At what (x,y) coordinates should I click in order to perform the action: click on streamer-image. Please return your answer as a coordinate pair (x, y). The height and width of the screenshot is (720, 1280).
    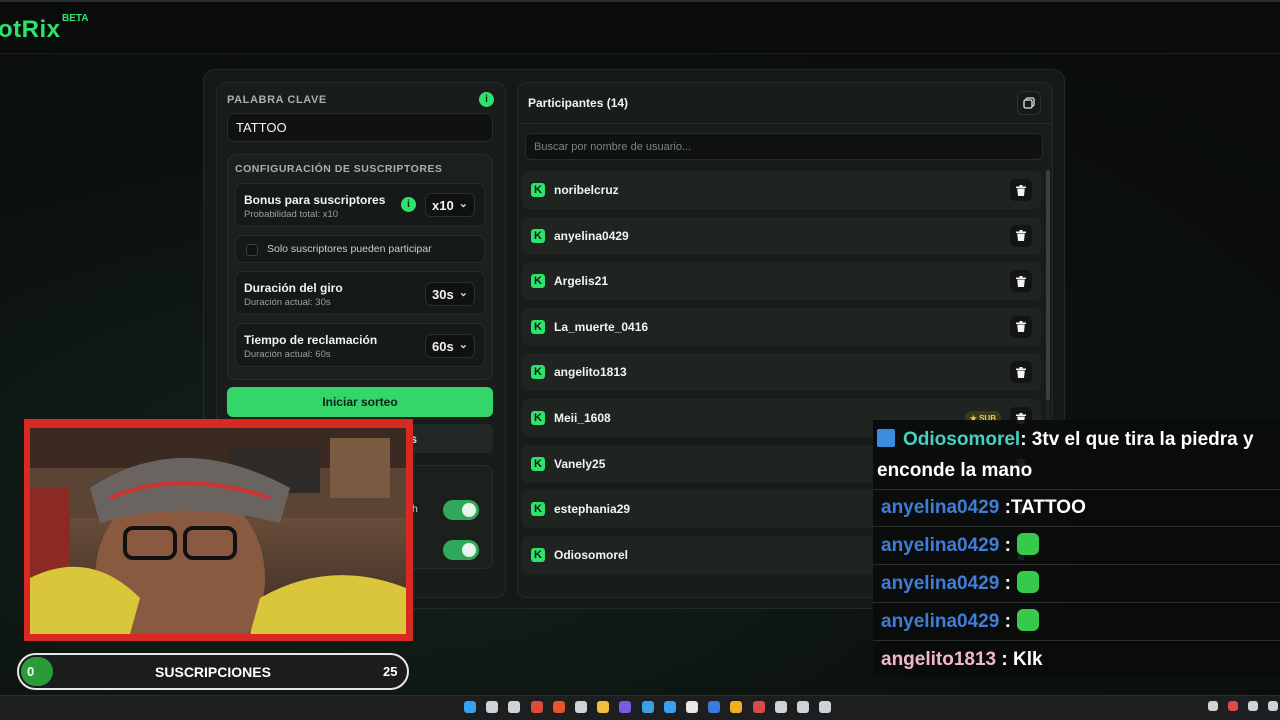
    Looking at the image, I should click on (218, 531).